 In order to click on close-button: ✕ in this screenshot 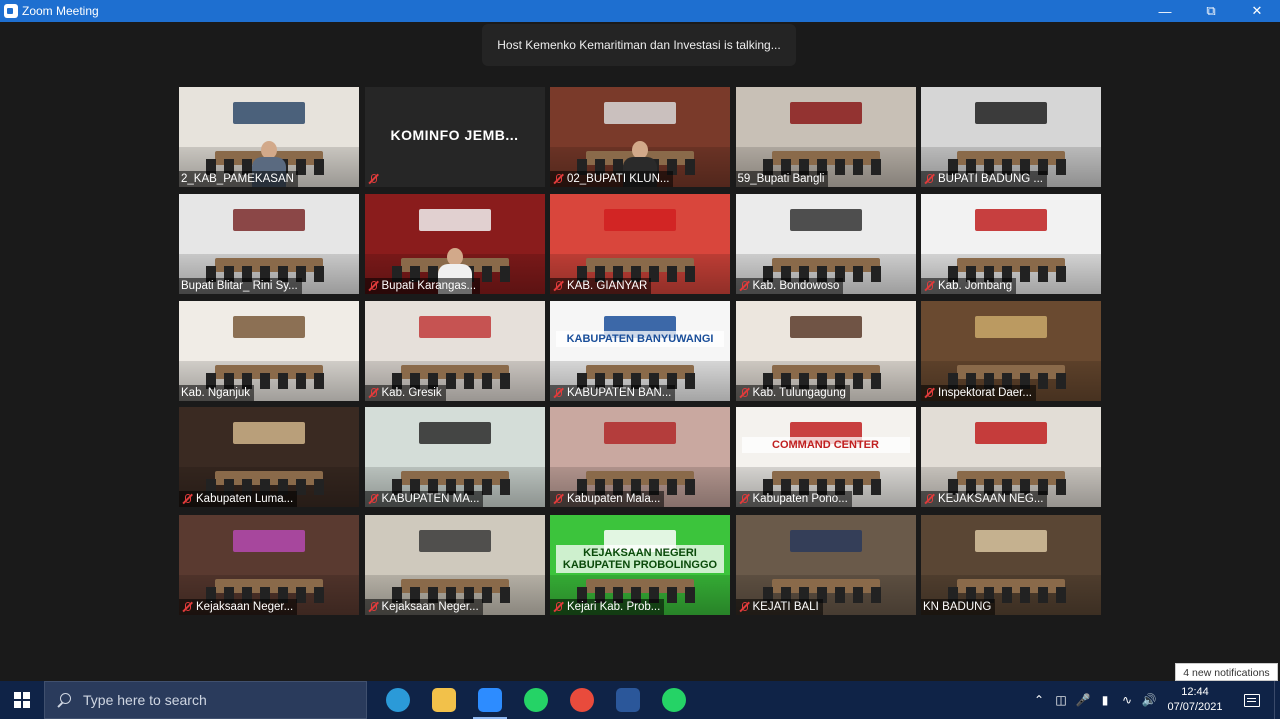, I will do `click(1257, 11)`.